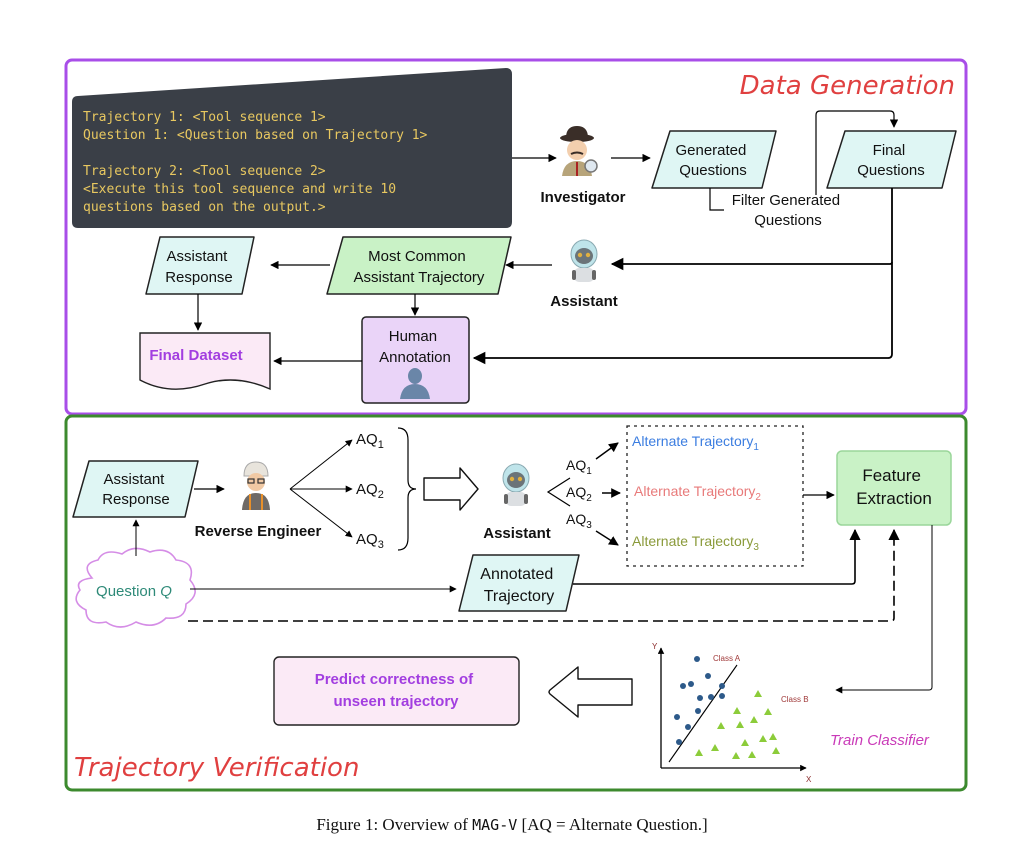  What do you see at coordinates (809, 779) in the screenshot?
I see `classifier-x-label: X` at bounding box center [809, 779].